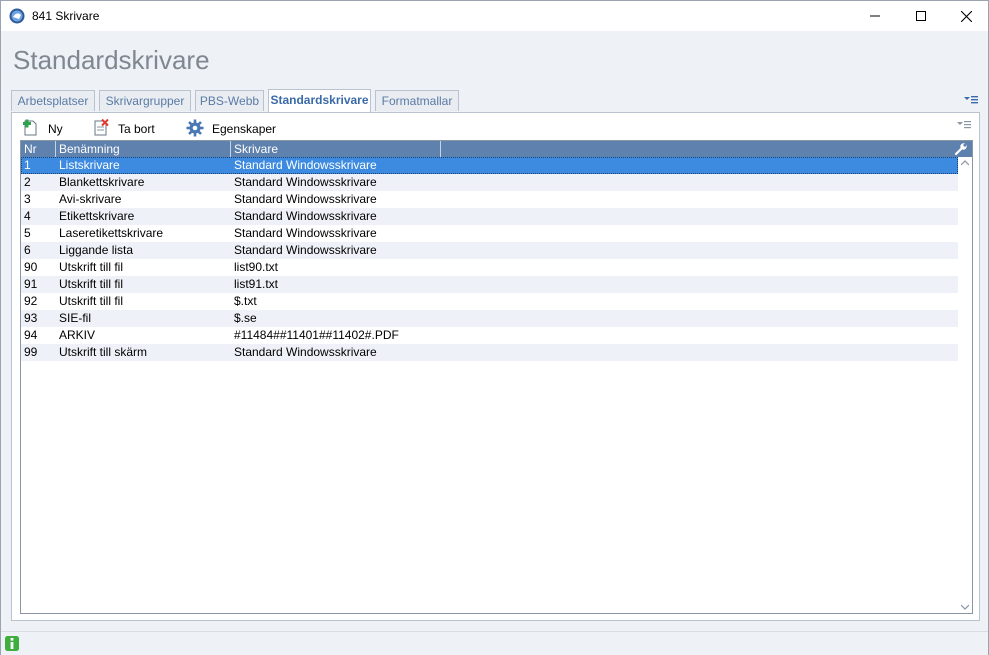 The height and width of the screenshot is (655, 989). What do you see at coordinates (89, 165) in the screenshot?
I see `cell-benamning: Listskrivare` at bounding box center [89, 165].